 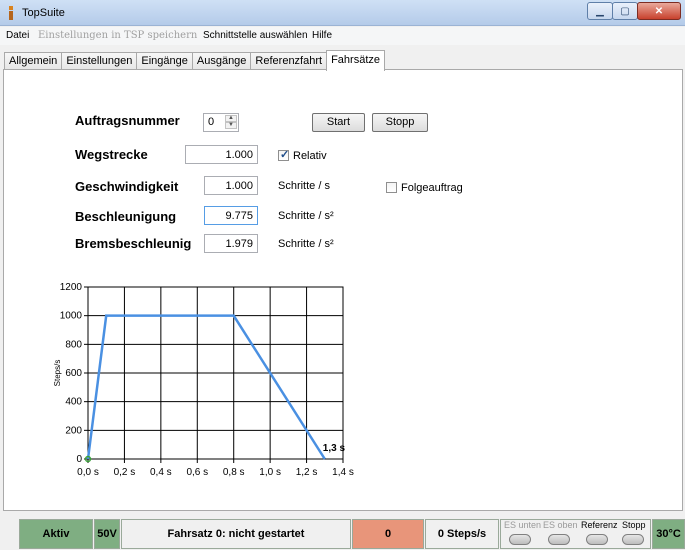 What do you see at coordinates (432, 188) in the screenshot?
I see `folgeauftrag-label: Folgeauftrag` at bounding box center [432, 188].